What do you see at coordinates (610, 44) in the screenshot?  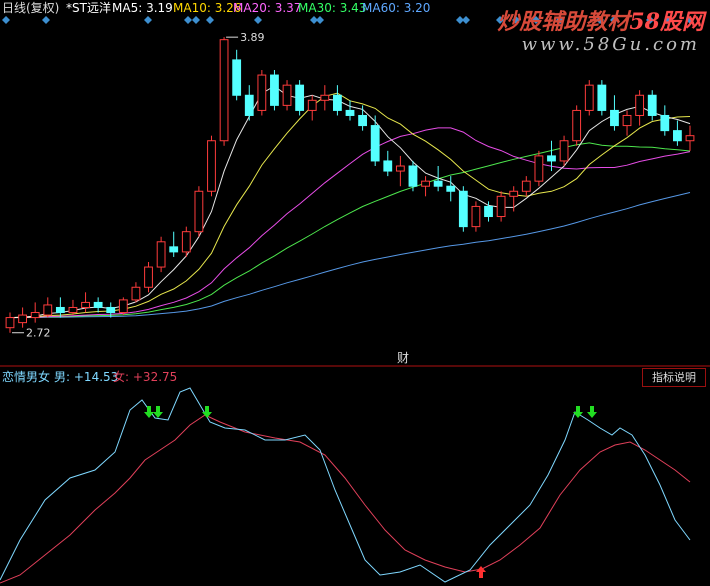 I see `watermark-url: www.58Gu.com` at bounding box center [610, 44].